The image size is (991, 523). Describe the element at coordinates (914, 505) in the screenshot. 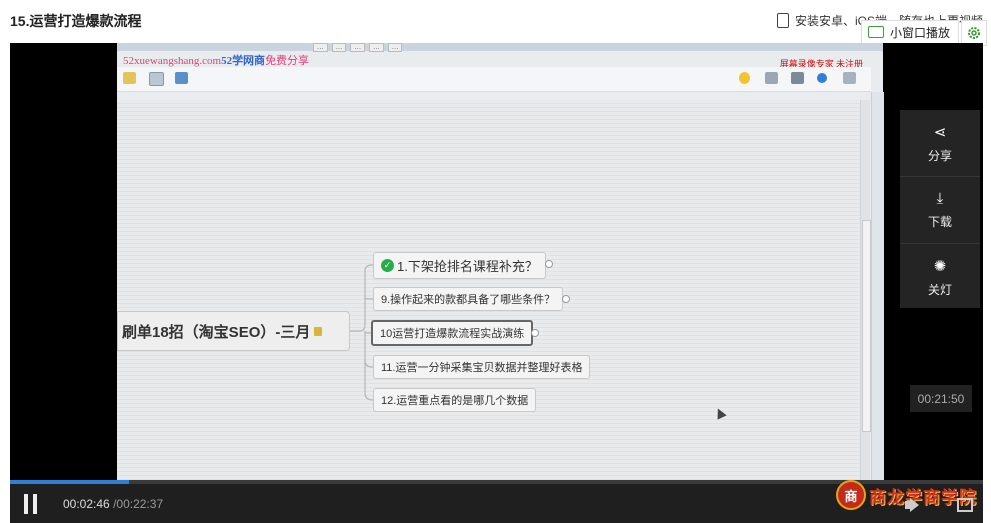

I see `volume-icon` at that location.